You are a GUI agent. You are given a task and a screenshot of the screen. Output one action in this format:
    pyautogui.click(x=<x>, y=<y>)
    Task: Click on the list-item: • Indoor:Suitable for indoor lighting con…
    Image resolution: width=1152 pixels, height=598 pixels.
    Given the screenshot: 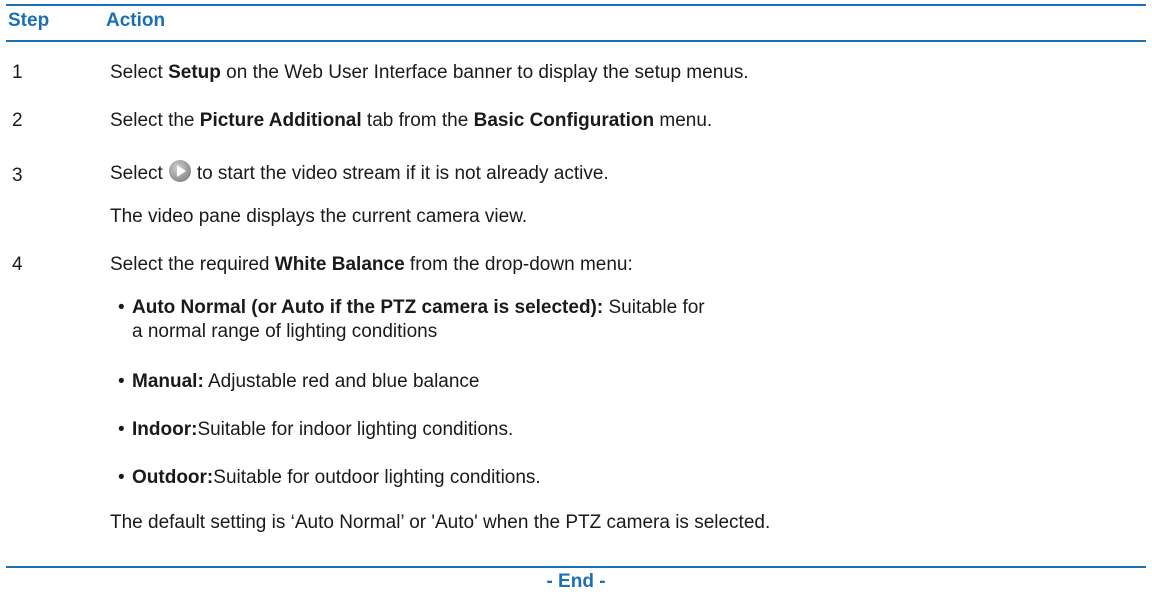 What is the action you would take?
    pyautogui.click(x=316, y=429)
    